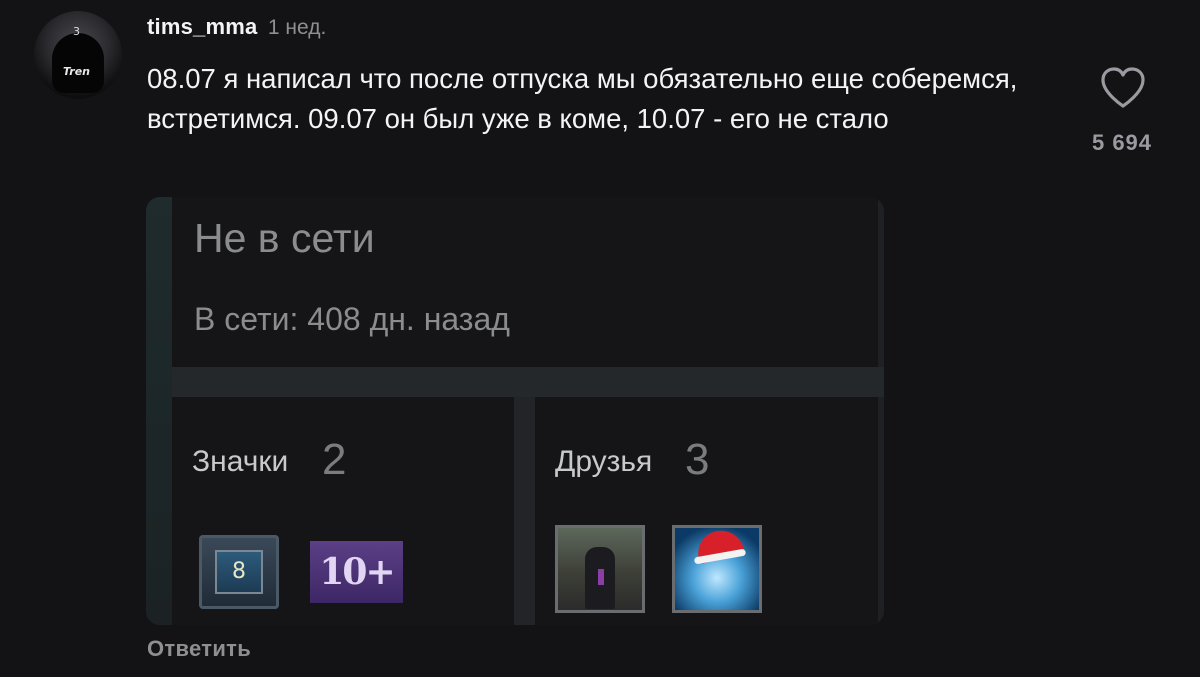 Image resolution: width=1200 pixels, height=677 pixels. I want to click on friend-tie, so click(601, 577).